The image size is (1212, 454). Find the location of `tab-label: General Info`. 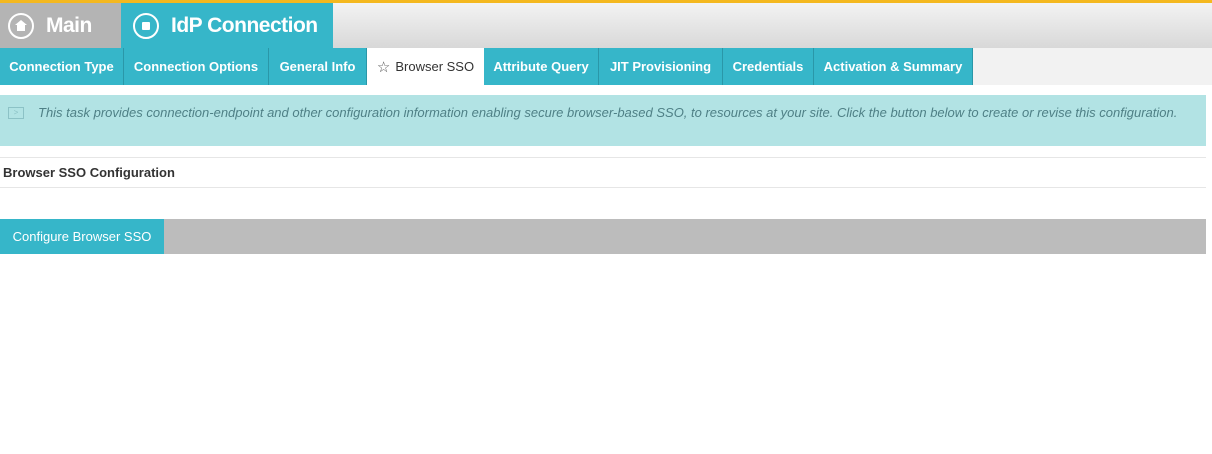

tab-label: General Info is located at coordinates (317, 66).